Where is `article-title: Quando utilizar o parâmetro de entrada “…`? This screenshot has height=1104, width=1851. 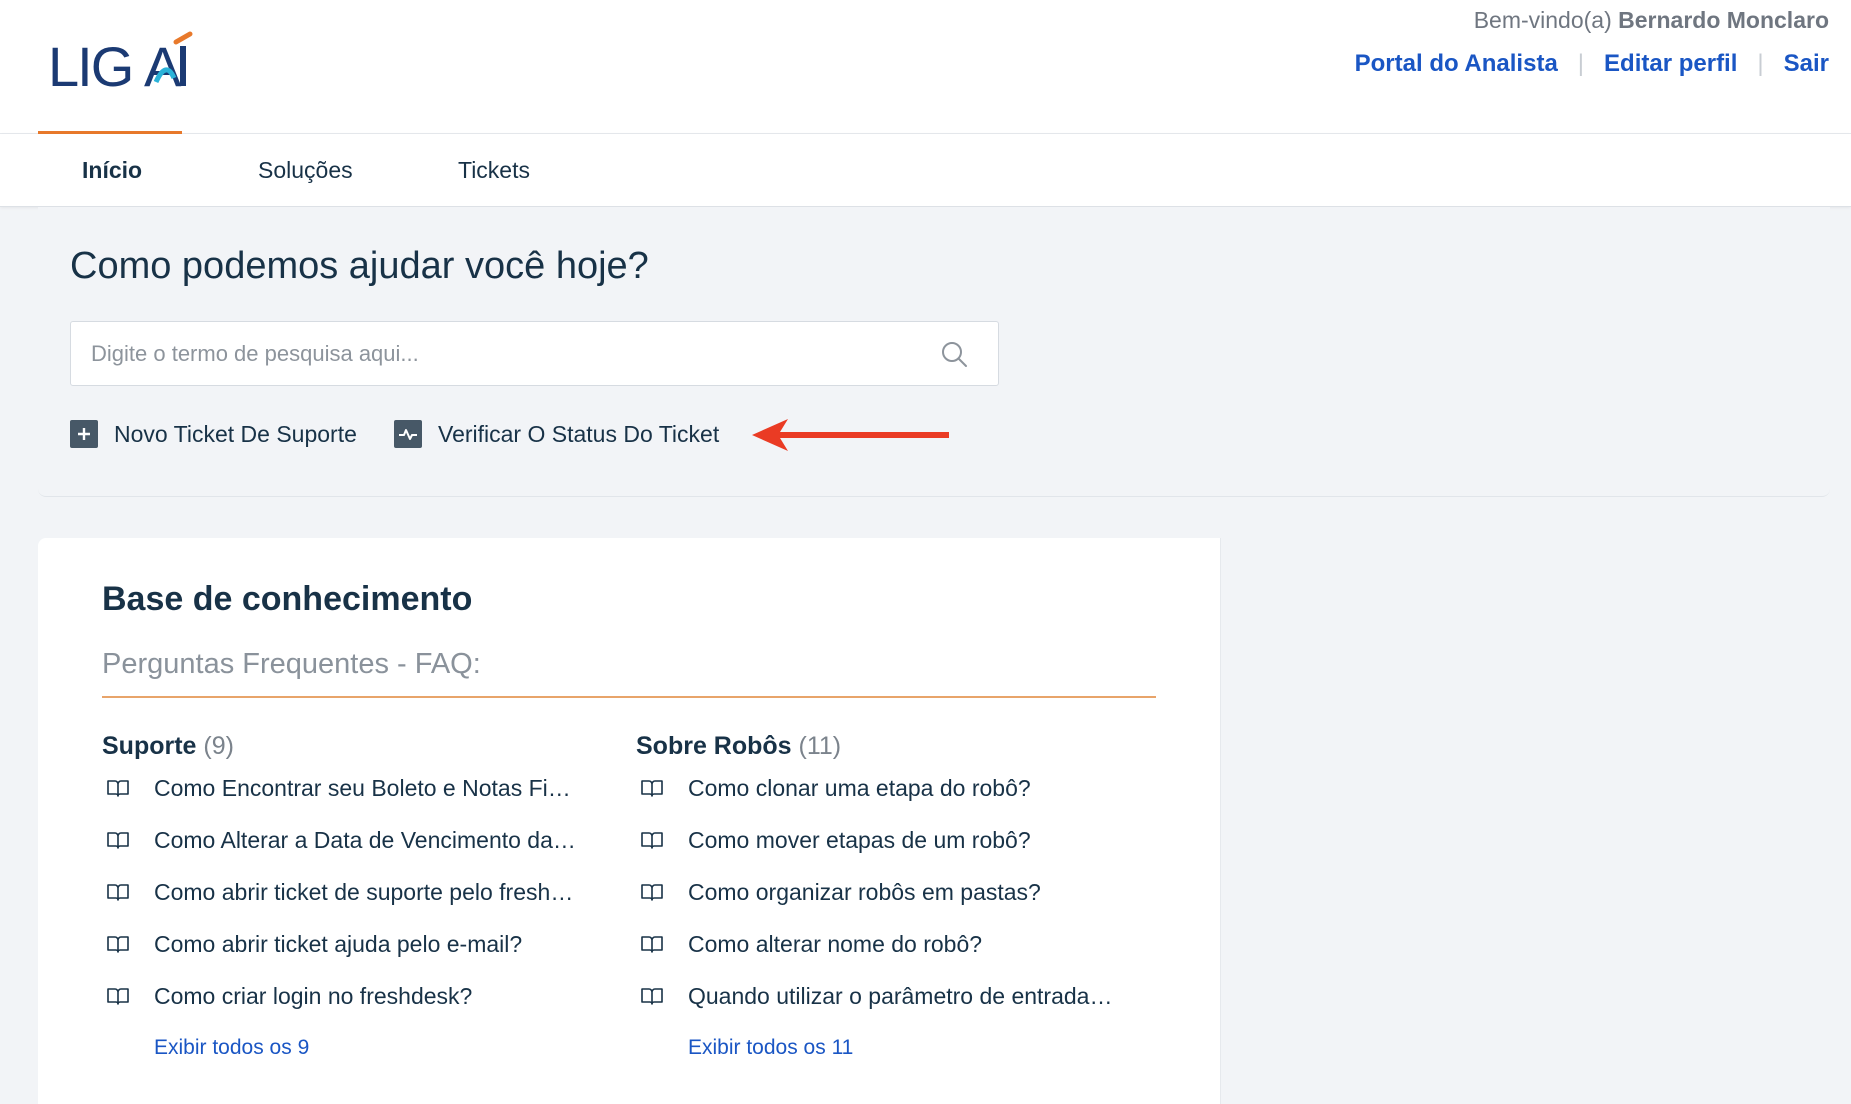 article-title: Quando utilizar o parâmetro de entrada “… is located at coordinates (902, 995).